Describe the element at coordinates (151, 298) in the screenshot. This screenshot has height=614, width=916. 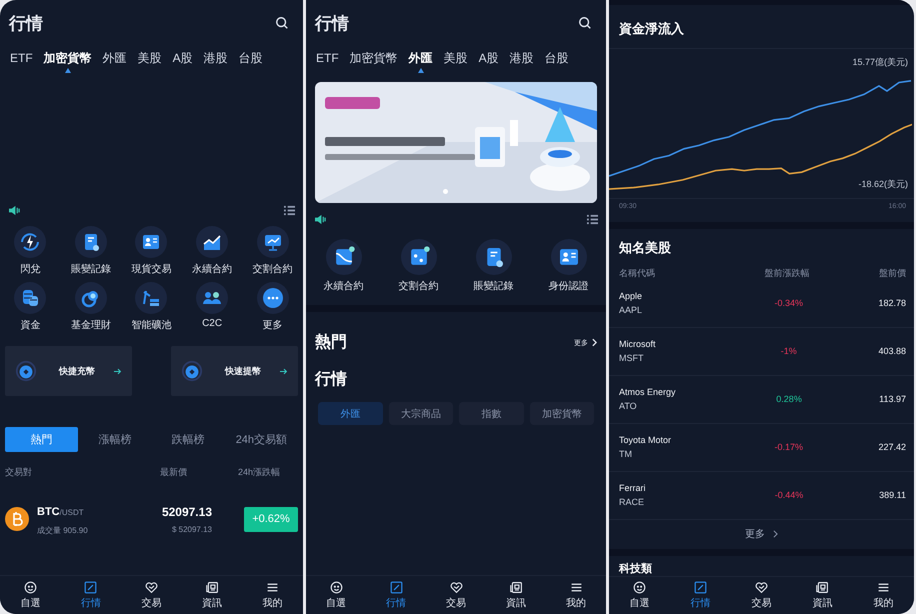
I see `pickaxe-icon` at that location.